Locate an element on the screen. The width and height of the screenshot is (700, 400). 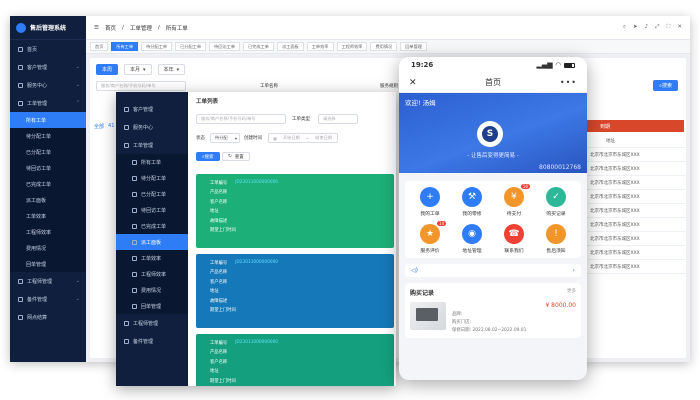
reset-button: ↻ 重置 is located at coordinates (236, 156).